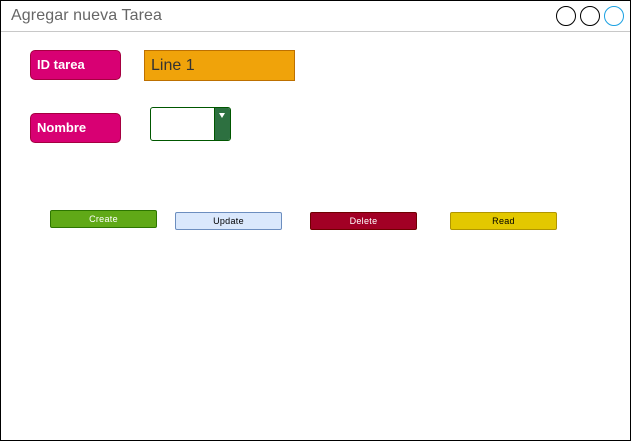  I want to click on nombre-select, so click(190, 124).